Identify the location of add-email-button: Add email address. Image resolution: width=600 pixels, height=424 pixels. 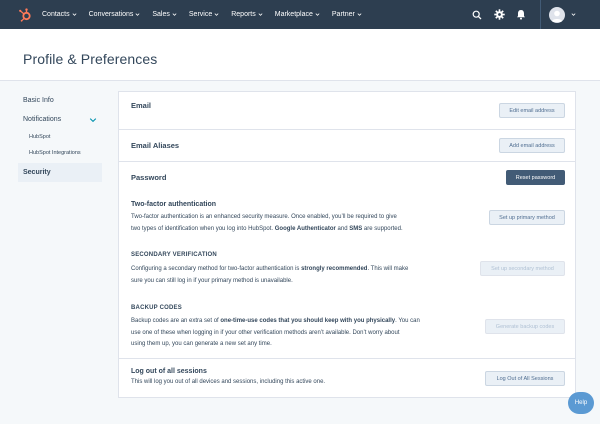
(532, 145).